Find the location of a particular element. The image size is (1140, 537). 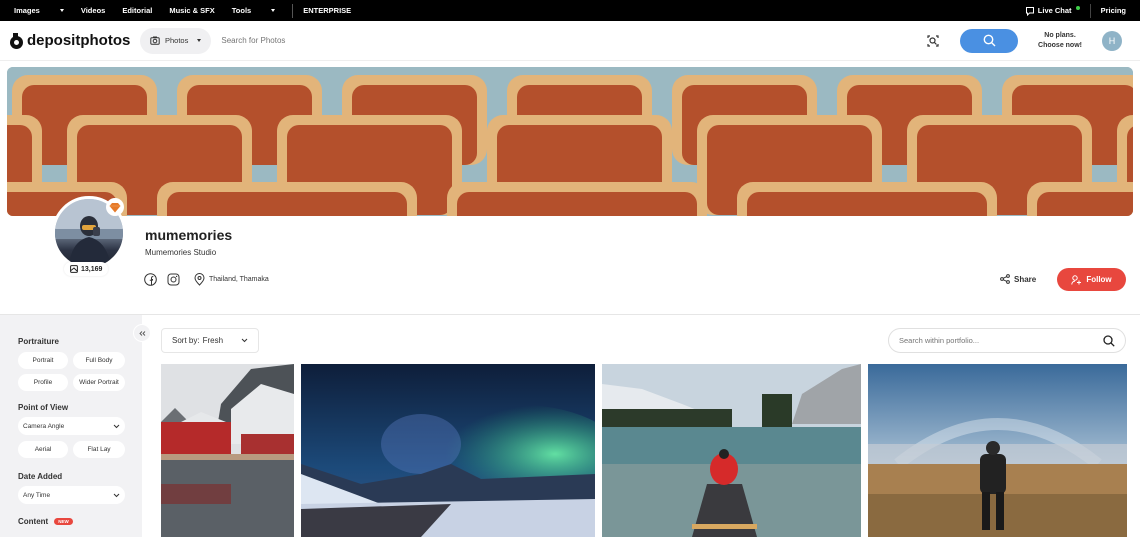

photo-hiker-fogbow is located at coordinates (997, 450).